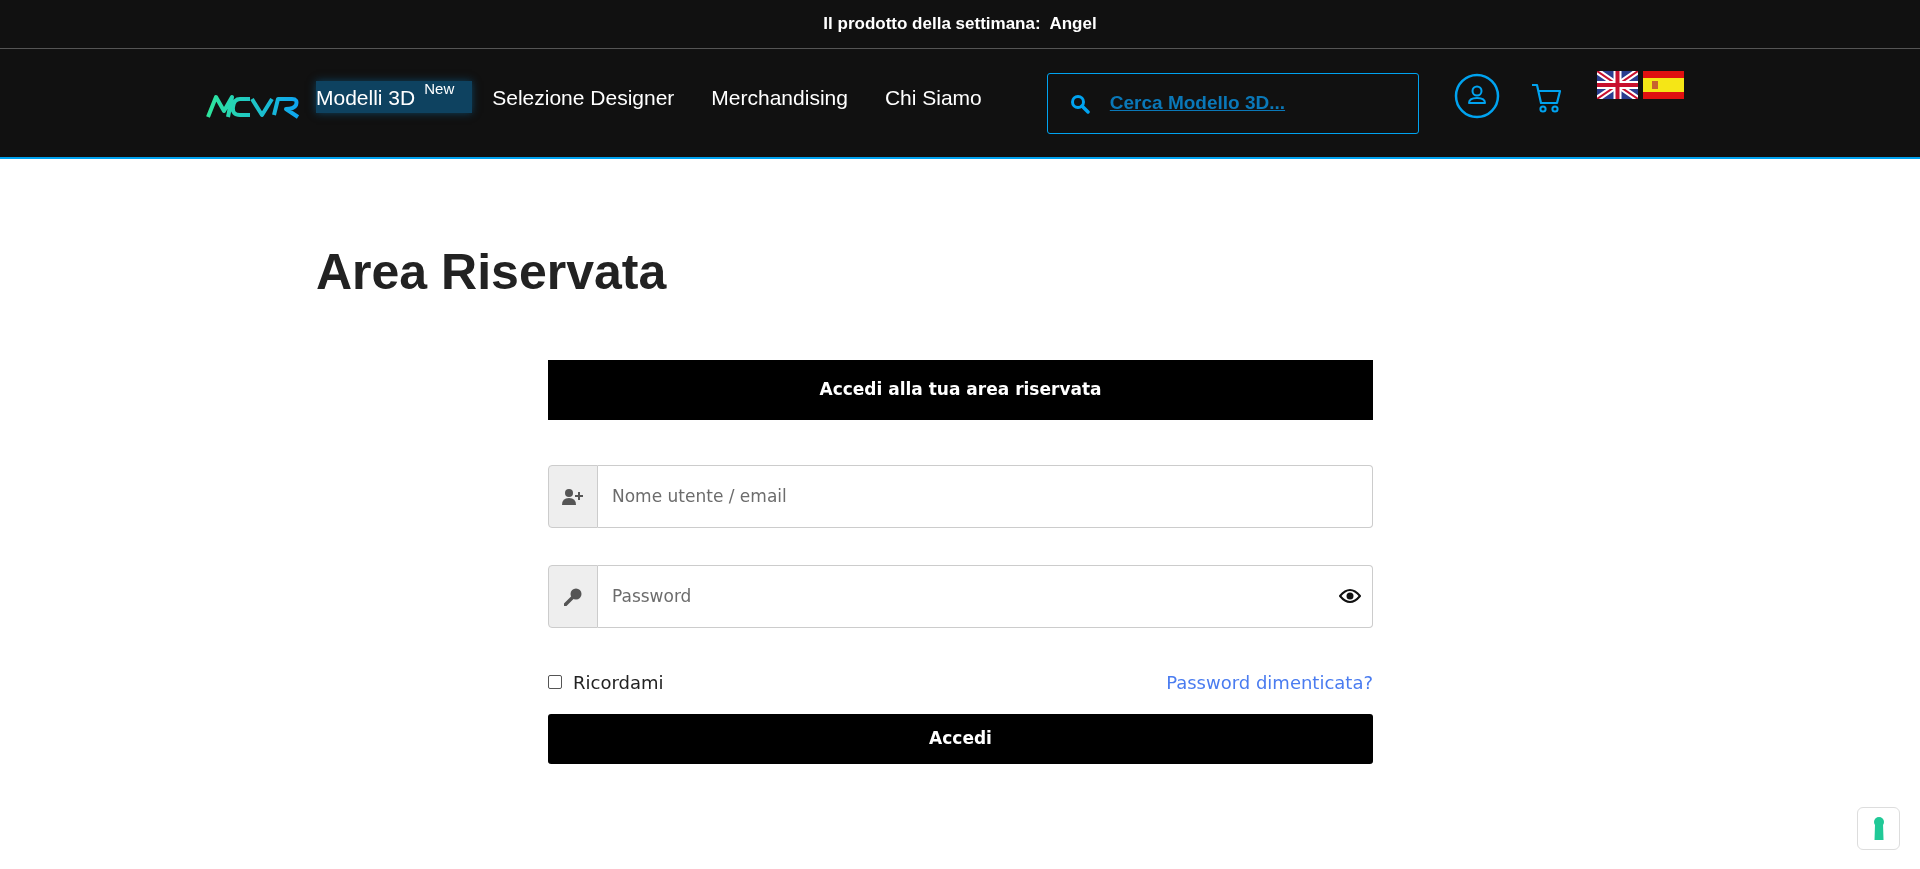 The width and height of the screenshot is (1920, 869). I want to click on keyhole-icon, so click(1878, 828).